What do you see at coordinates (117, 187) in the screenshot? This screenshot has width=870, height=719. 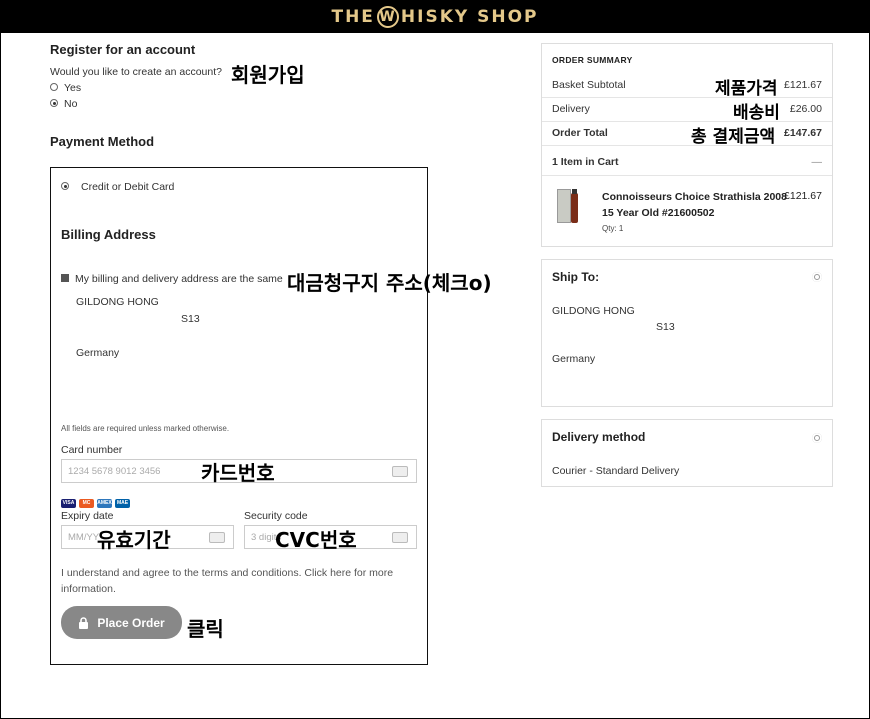 I see `payment-option-card: Credit or Debit Card` at bounding box center [117, 187].